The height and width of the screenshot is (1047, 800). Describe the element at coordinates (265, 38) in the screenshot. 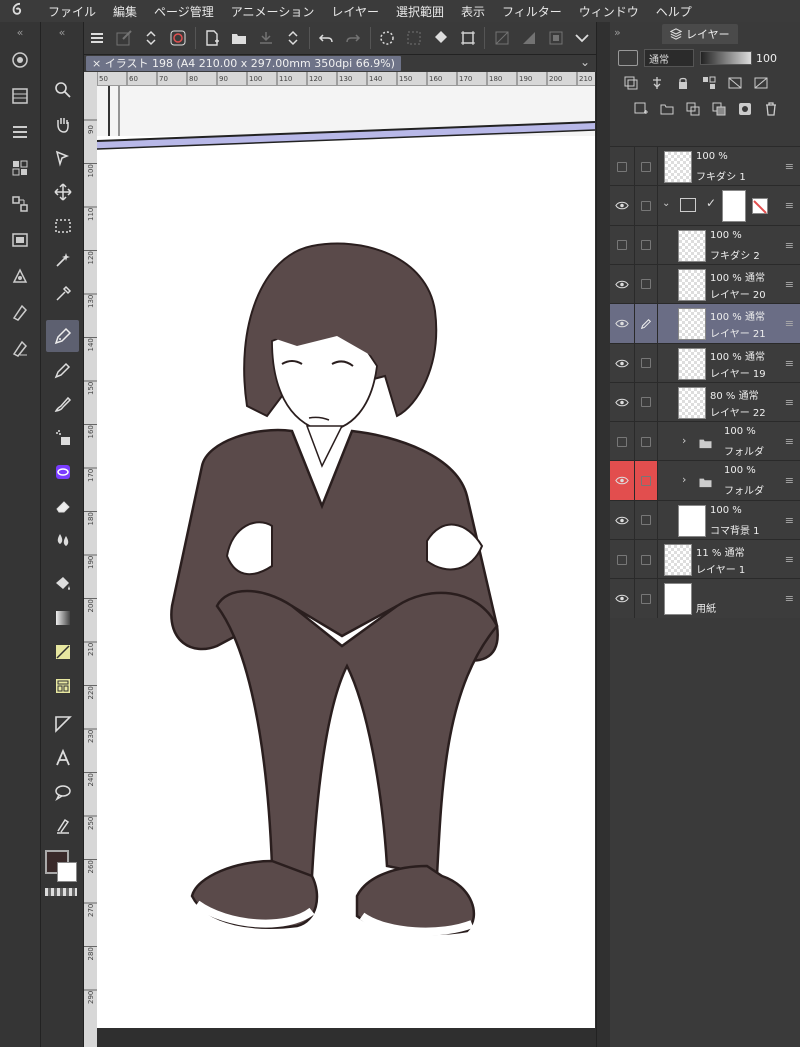

I see `save-icon` at that location.